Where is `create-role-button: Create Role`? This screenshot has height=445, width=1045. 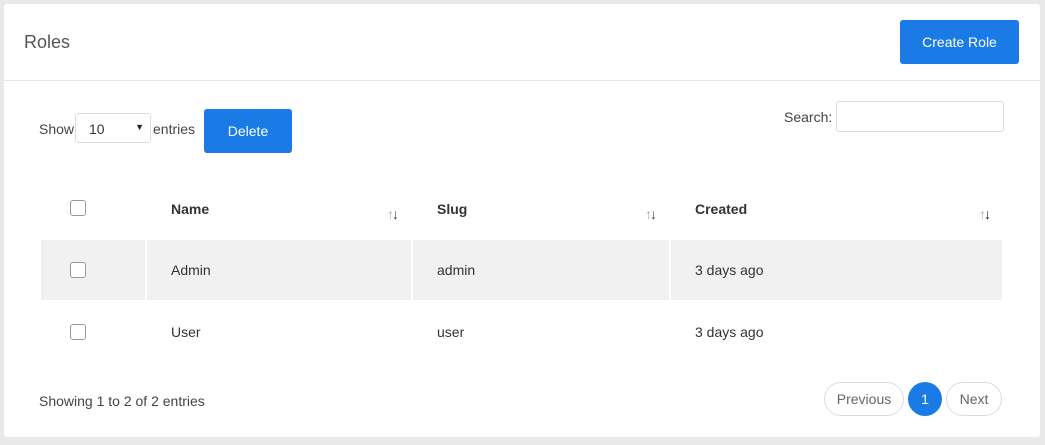
create-role-button: Create Role is located at coordinates (959, 42).